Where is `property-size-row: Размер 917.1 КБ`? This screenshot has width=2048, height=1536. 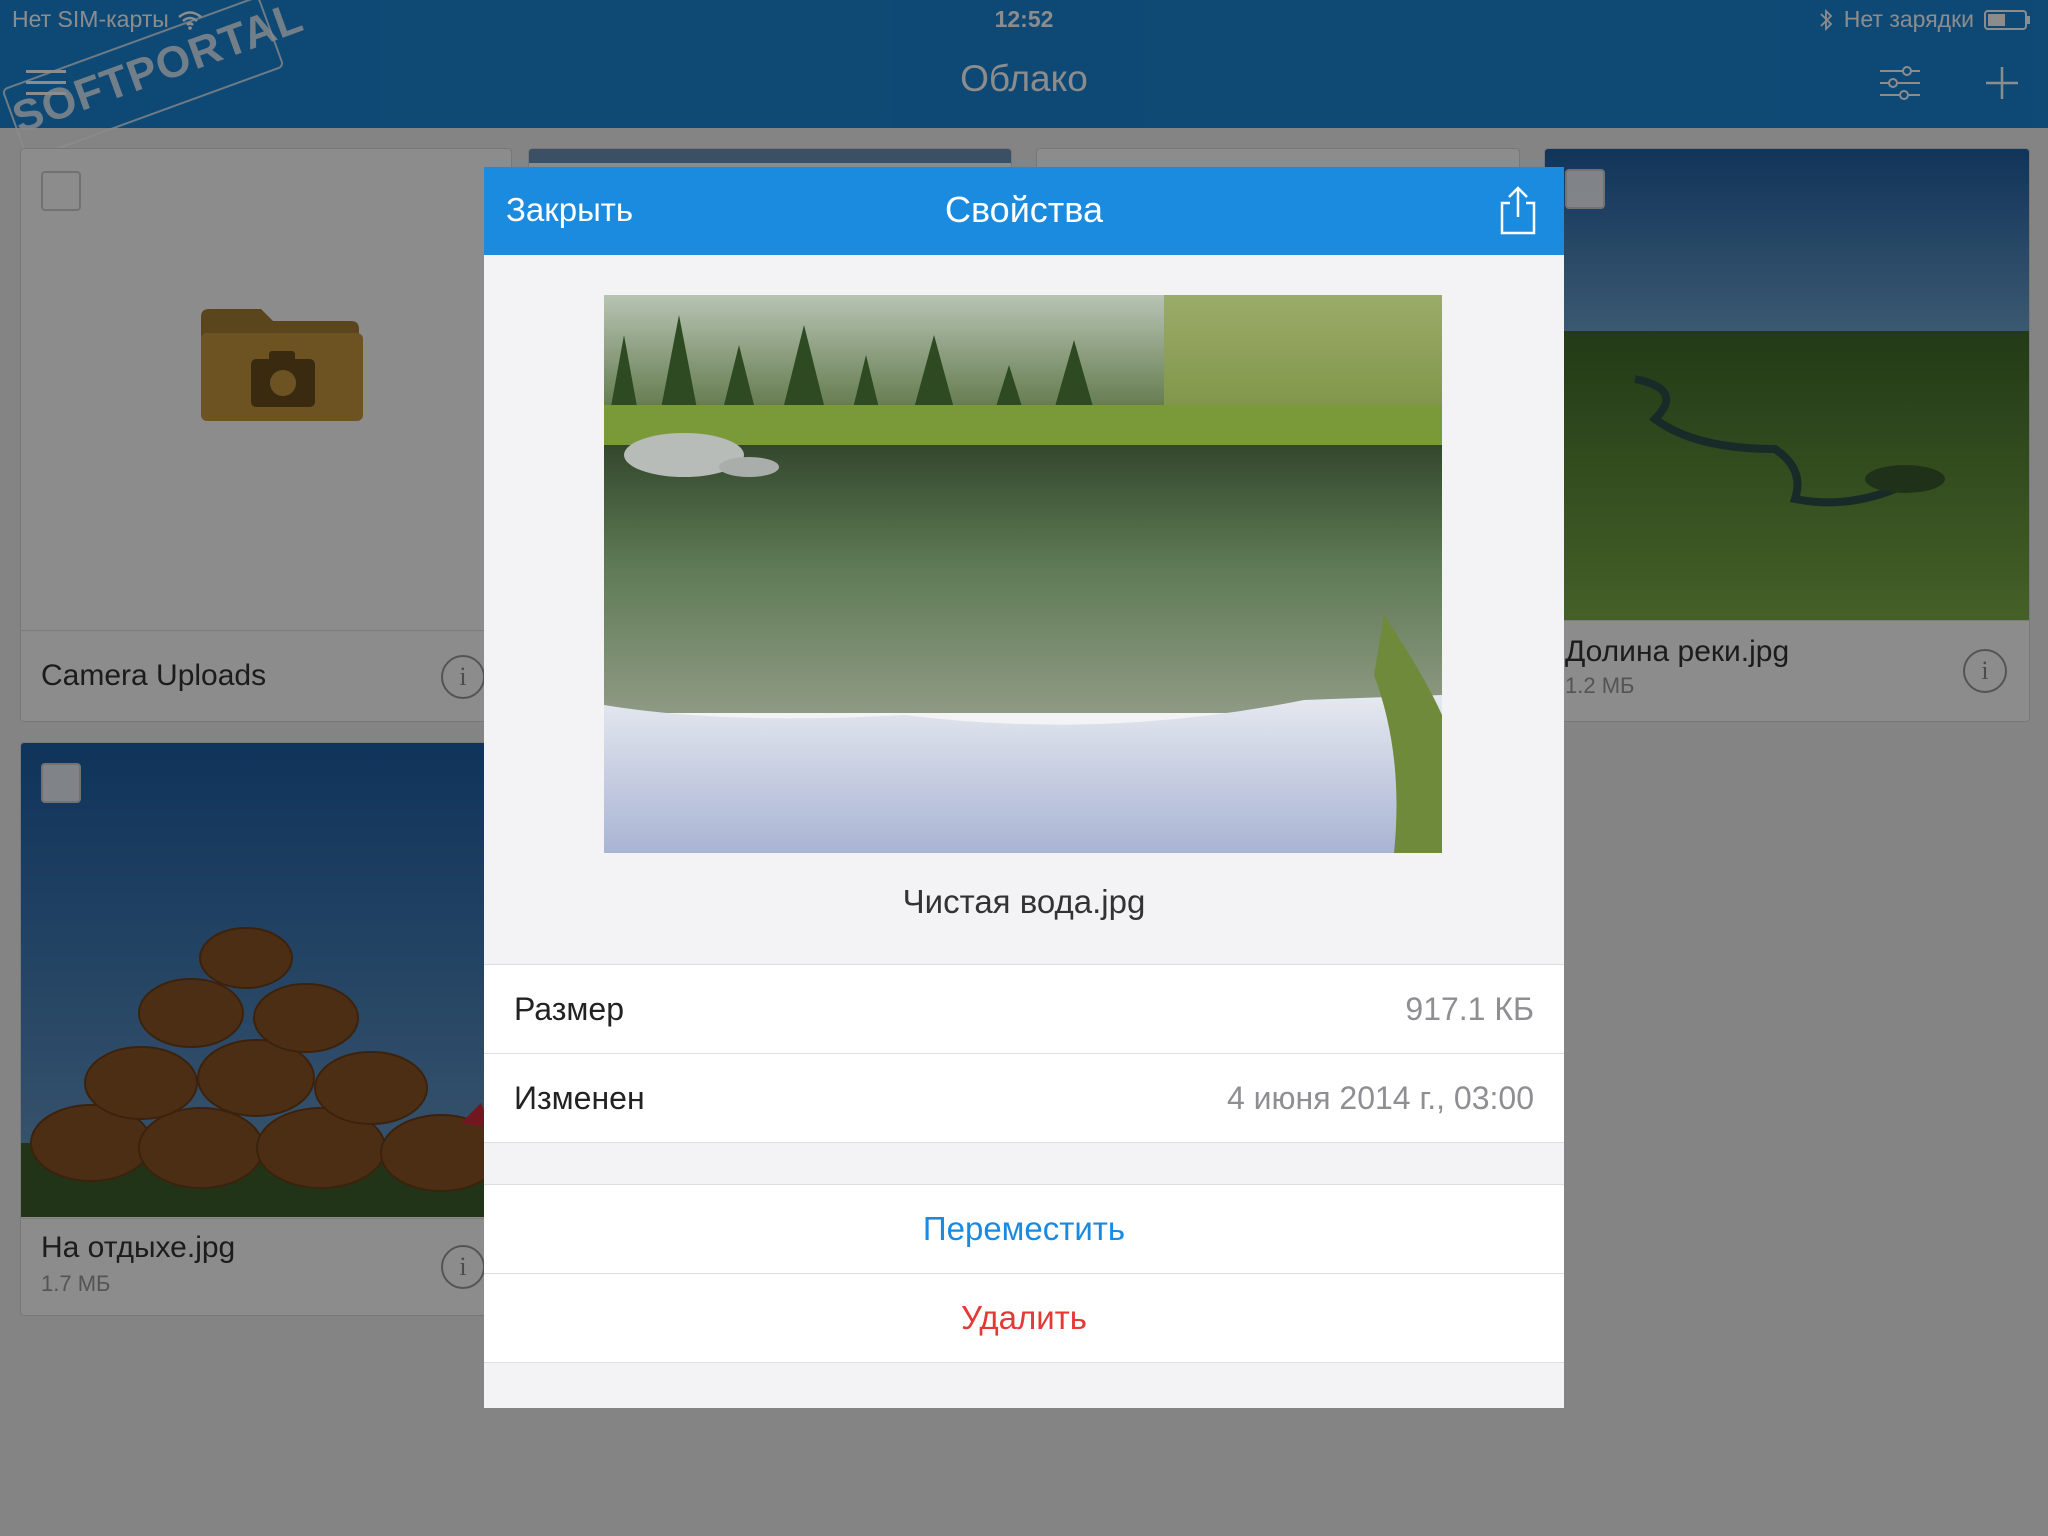 property-size-row: Размер 917.1 КБ is located at coordinates (1024, 1008).